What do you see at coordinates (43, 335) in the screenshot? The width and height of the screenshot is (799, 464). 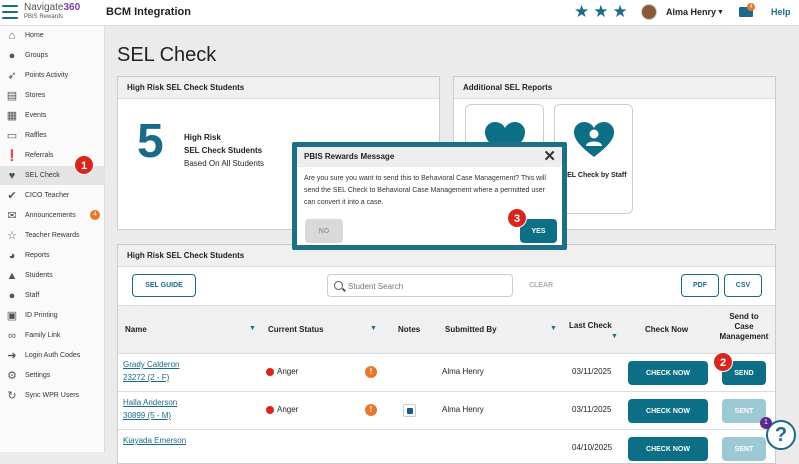 I see `sidebar-item-label: Family Link` at bounding box center [43, 335].